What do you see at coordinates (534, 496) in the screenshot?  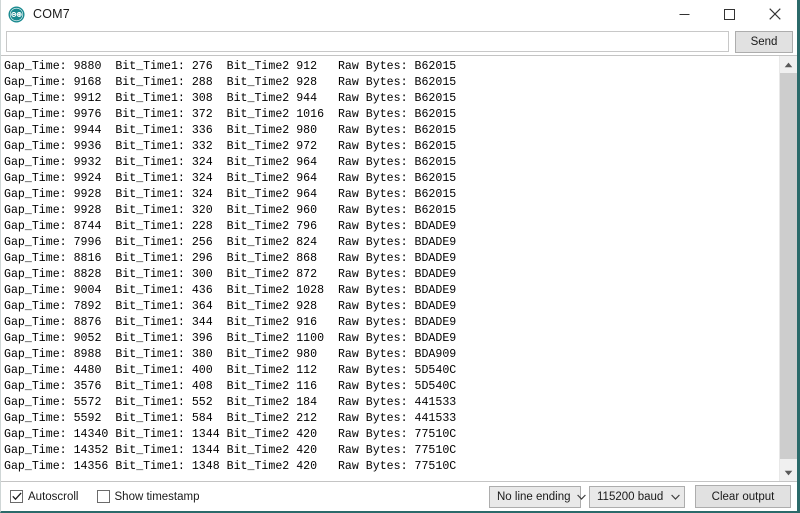 I see `line-ending-value: No line ending` at bounding box center [534, 496].